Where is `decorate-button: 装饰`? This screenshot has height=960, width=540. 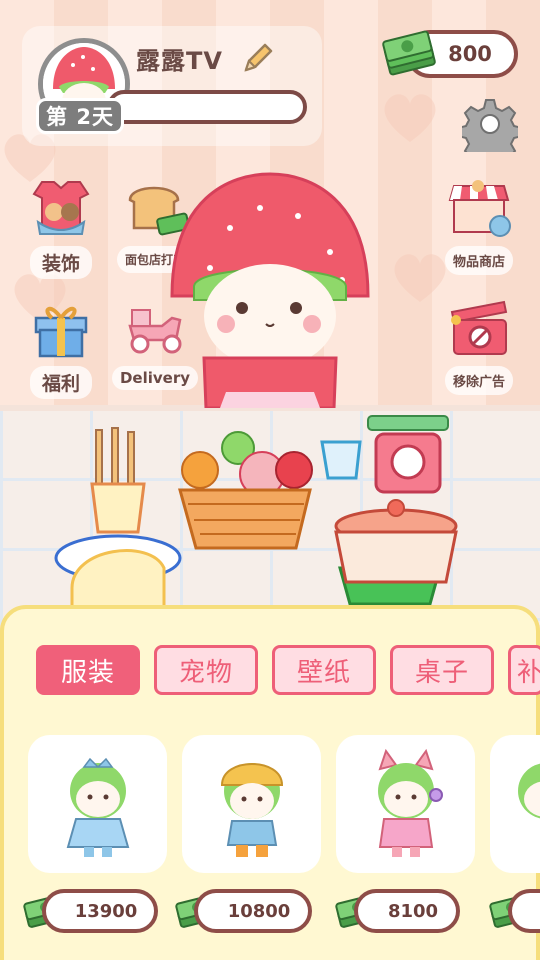 decorate-button: 装饰 is located at coordinates (61, 227).